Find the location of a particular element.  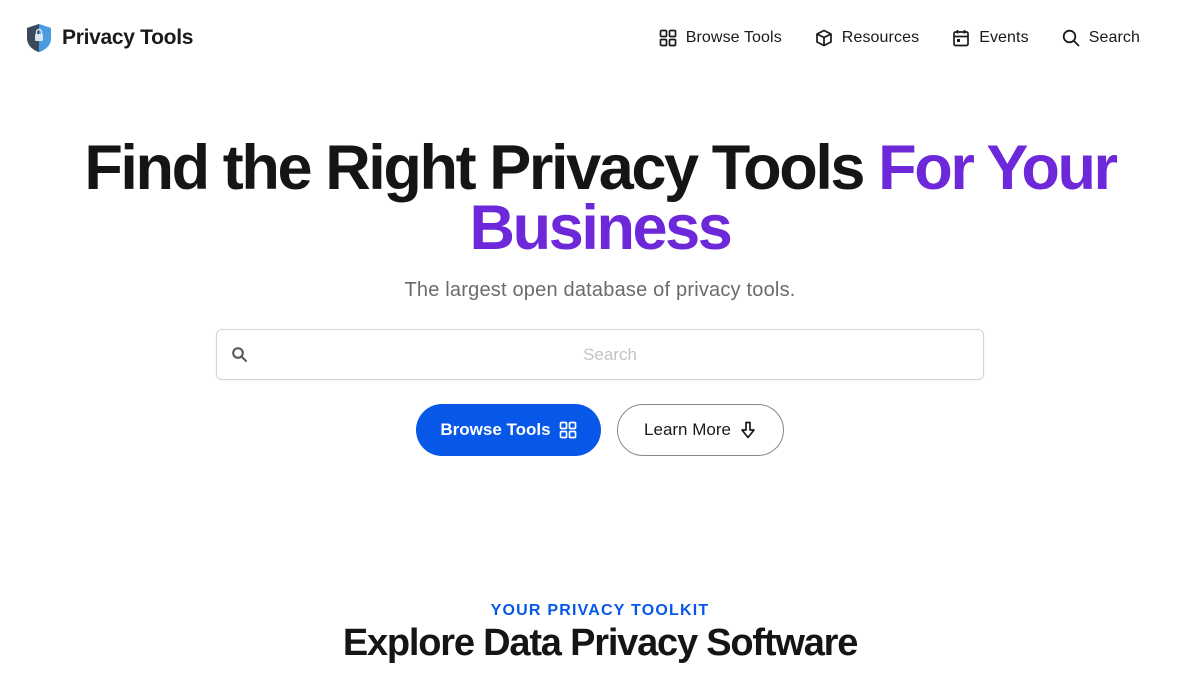

shield-logo-icon is located at coordinates (39, 38).